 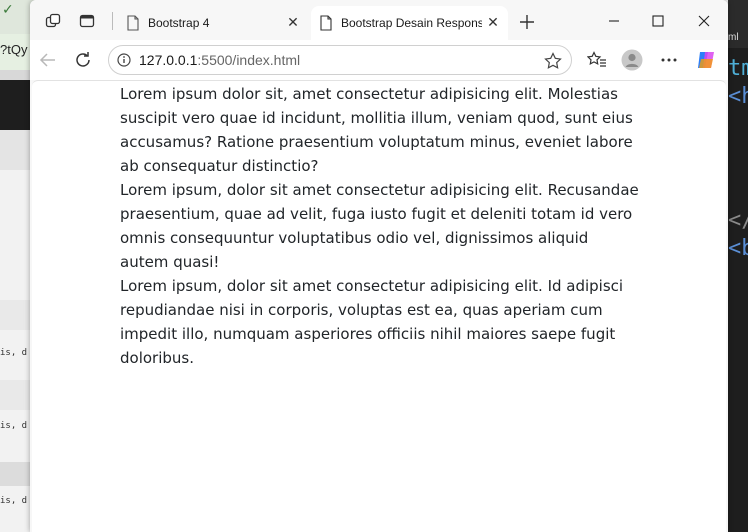 I want to click on tab-title: Bootstrap Desain Responsive, so click(x=411, y=23).